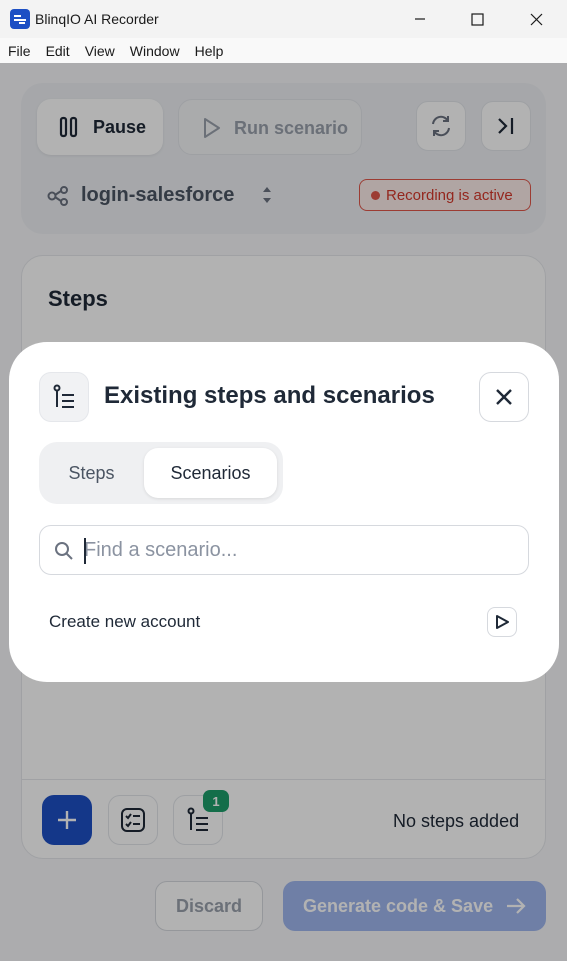  Describe the element at coordinates (420, 19) in the screenshot. I see `minimize-button` at that location.